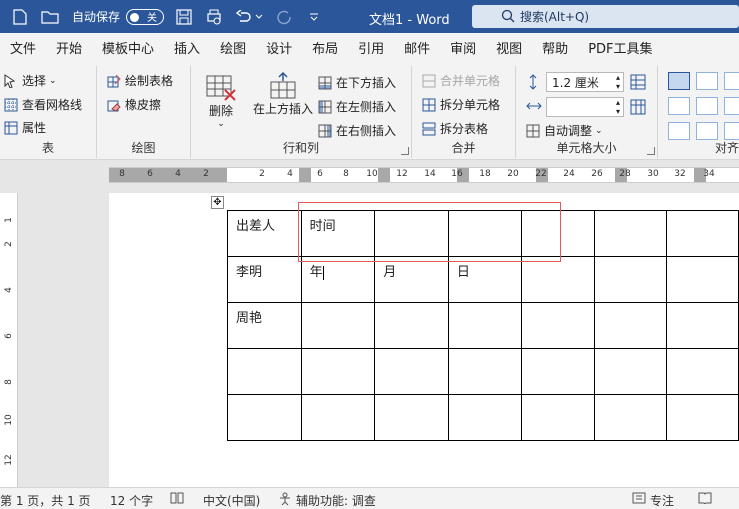  What do you see at coordinates (662, 500) in the screenshot?
I see `focus-mode-button: 专注` at bounding box center [662, 500].